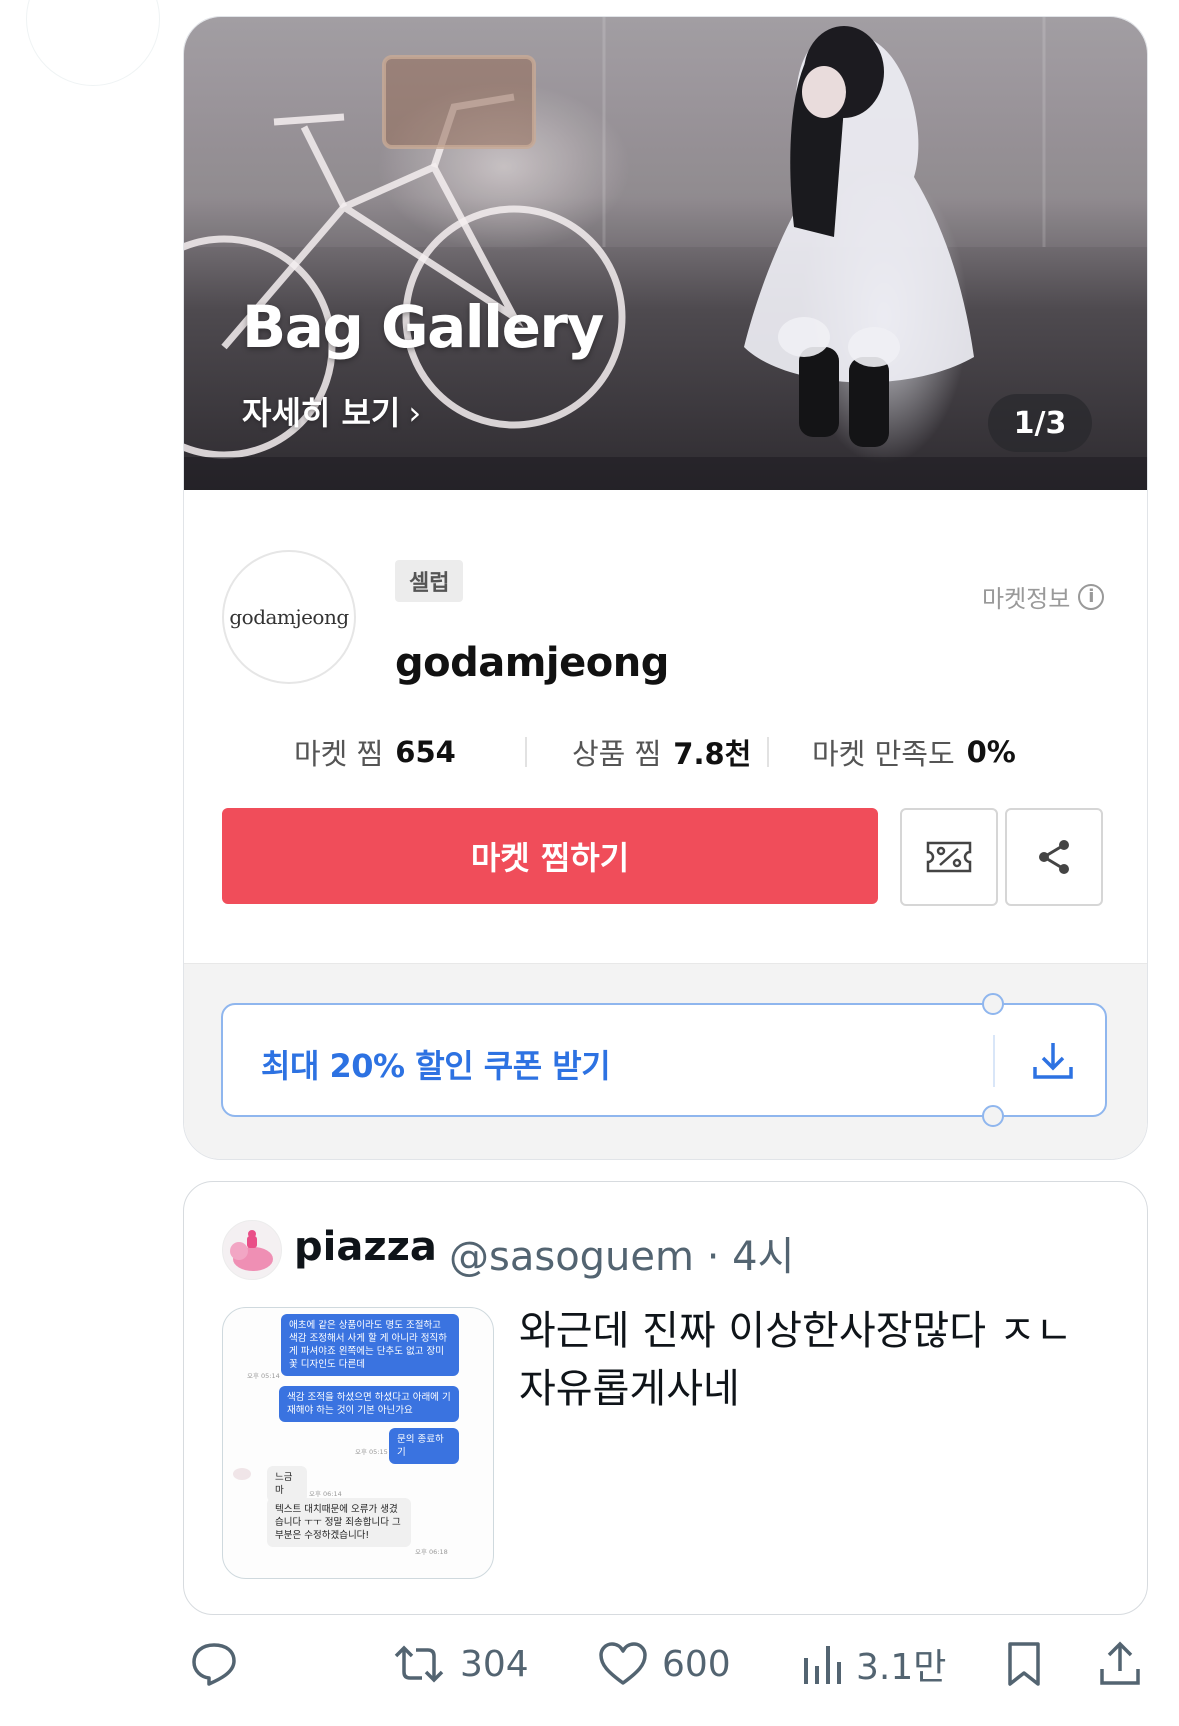 This screenshot has width=1179, height=1726. I want to click on views-button: 3.1만, so click(874, 1664).